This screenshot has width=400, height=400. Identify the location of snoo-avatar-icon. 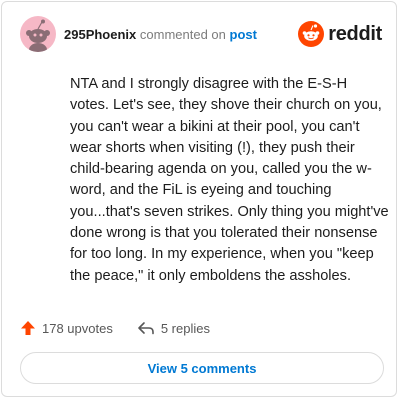
(38, 35).